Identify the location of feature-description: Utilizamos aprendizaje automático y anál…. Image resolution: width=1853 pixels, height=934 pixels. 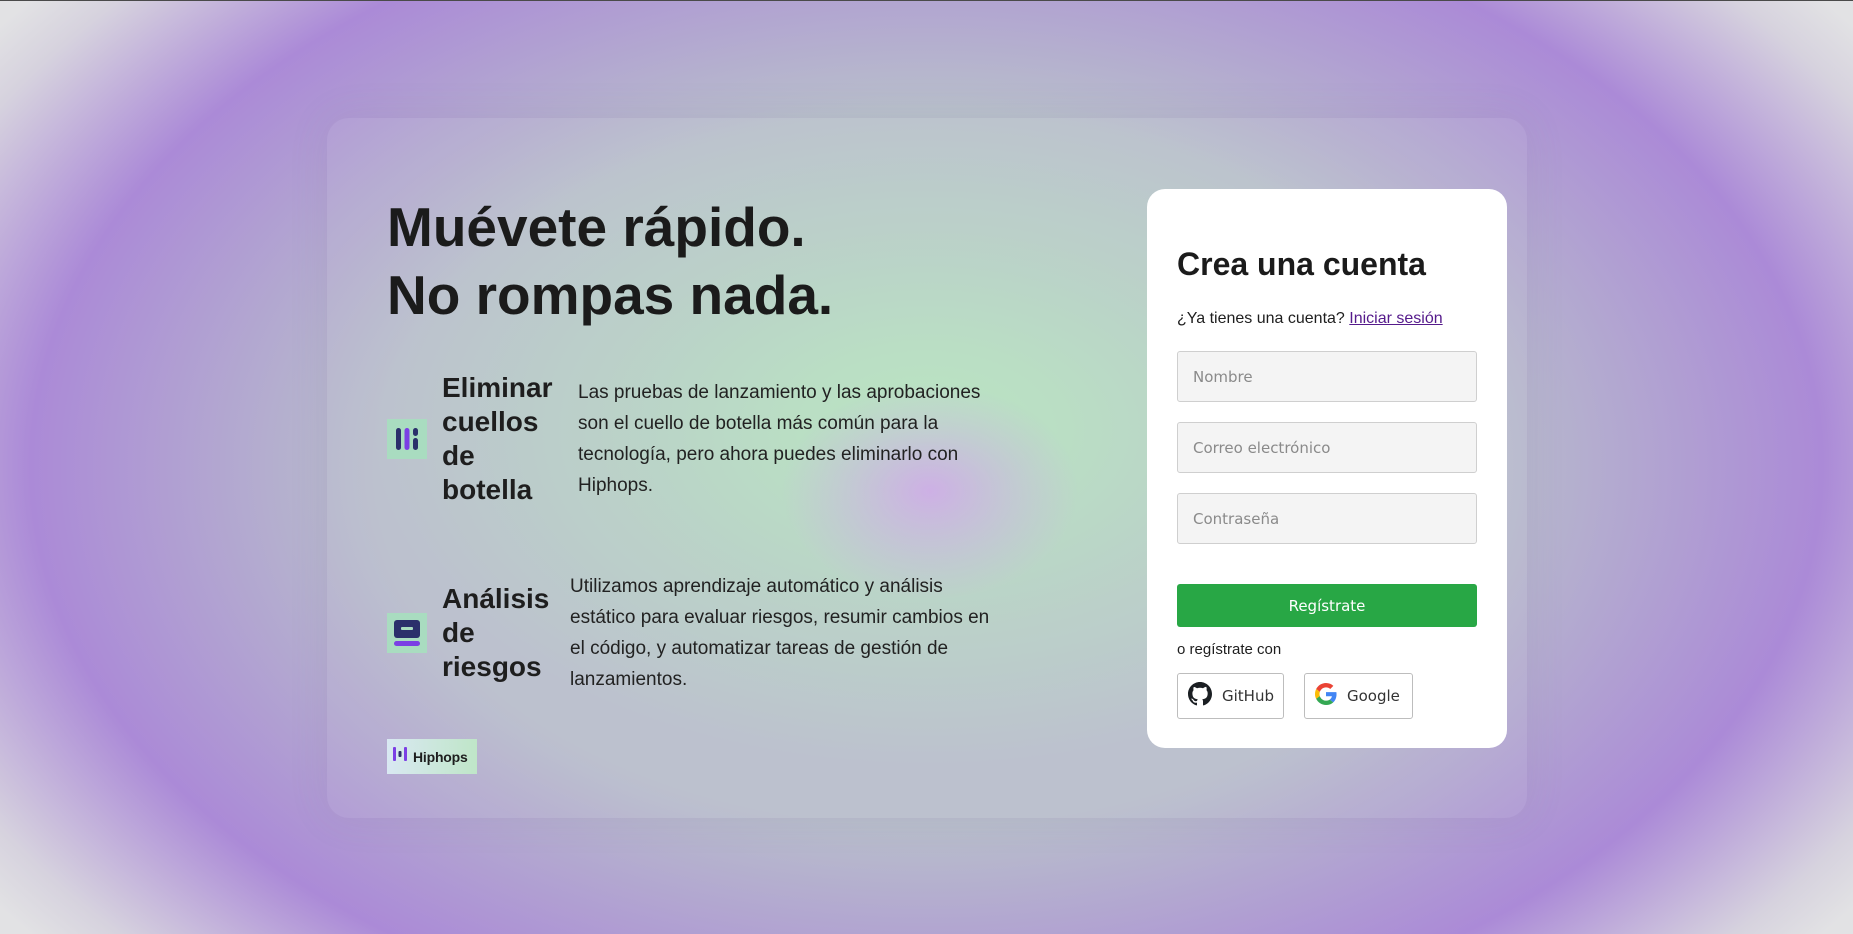
(780, 633).